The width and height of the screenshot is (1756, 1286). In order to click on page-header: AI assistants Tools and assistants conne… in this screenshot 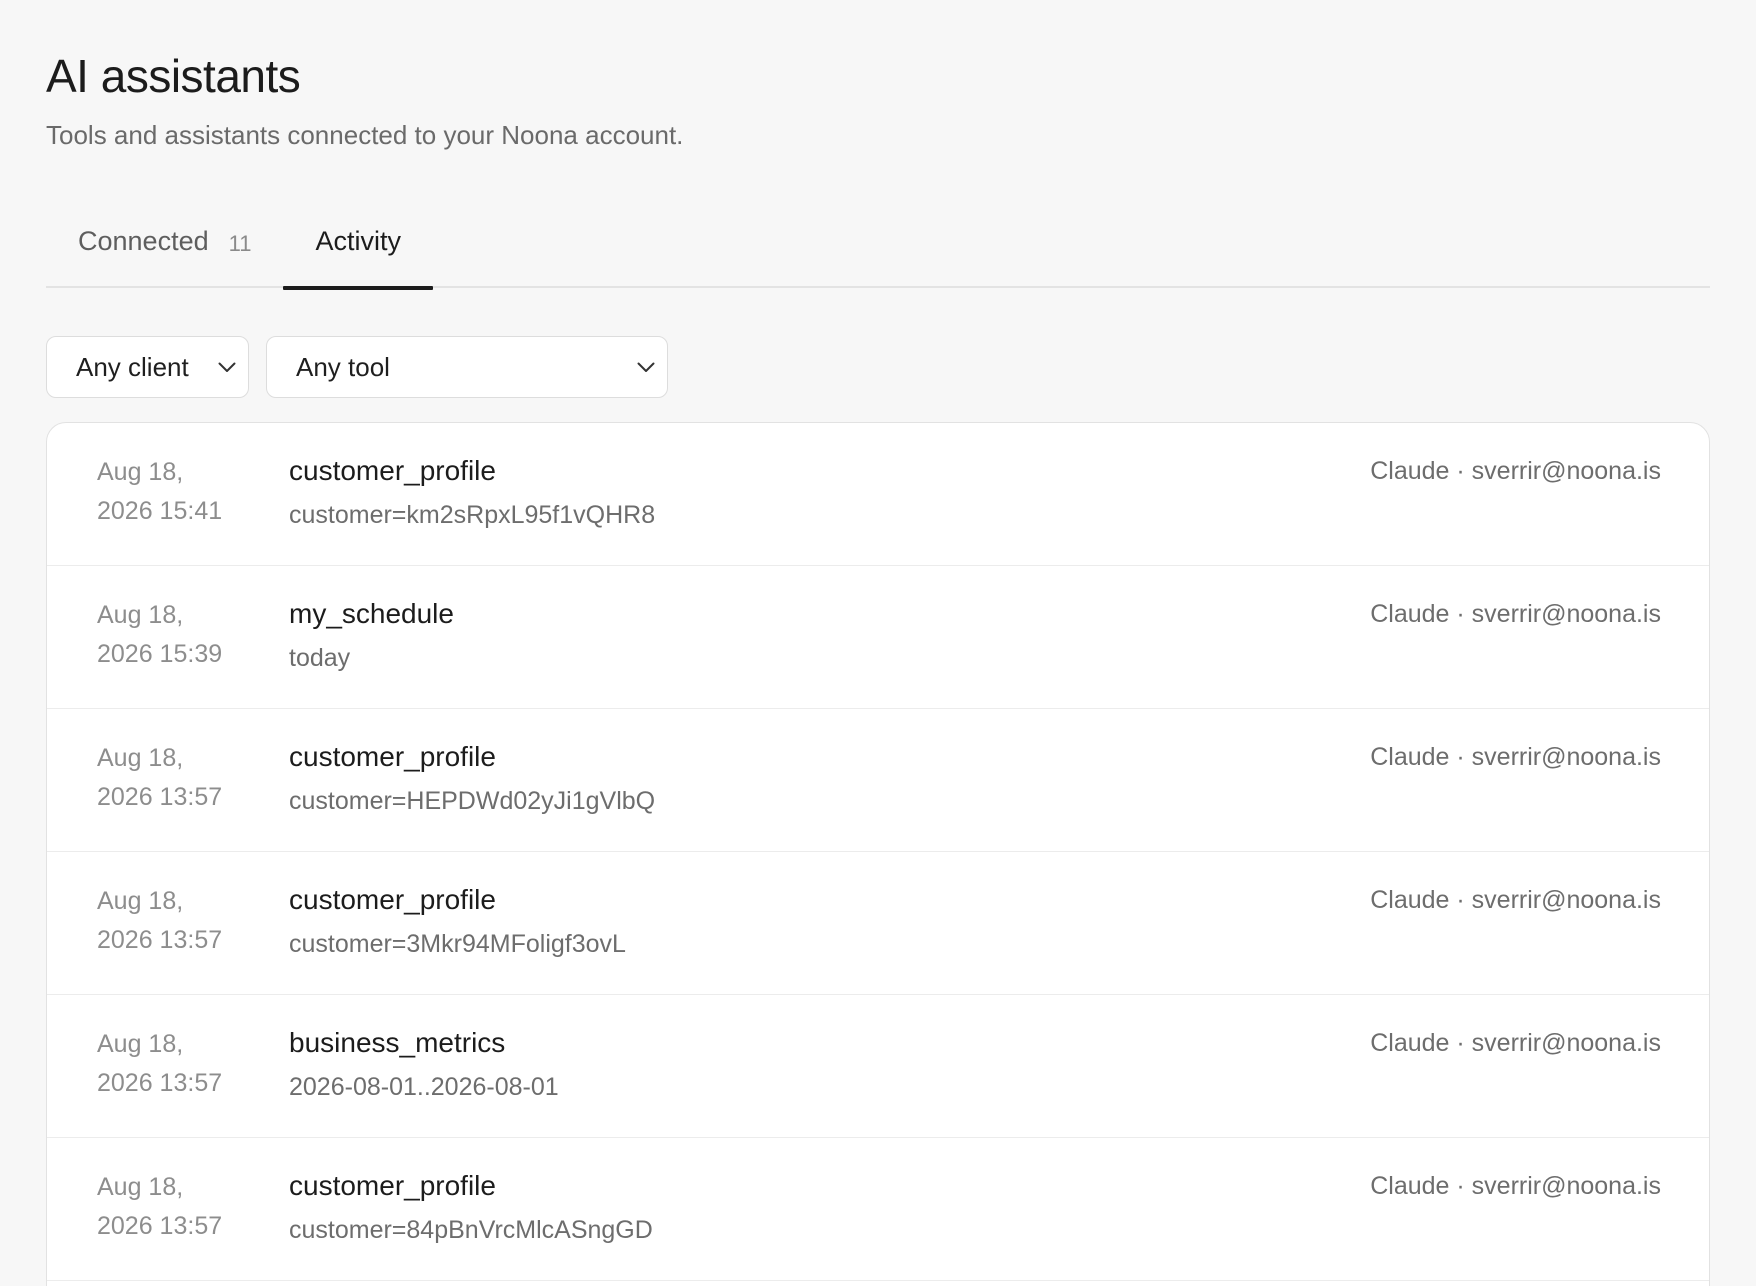, I will do `click(878, 76)`.